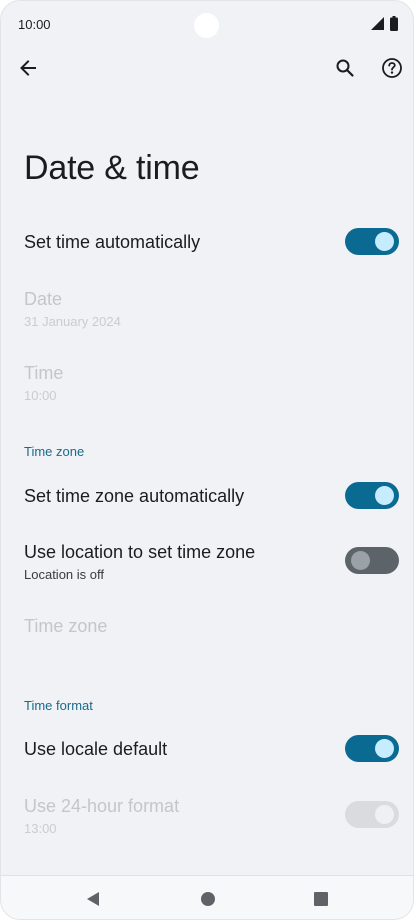  I want to click on time-format-section-header: Time format, so click(58, 705).